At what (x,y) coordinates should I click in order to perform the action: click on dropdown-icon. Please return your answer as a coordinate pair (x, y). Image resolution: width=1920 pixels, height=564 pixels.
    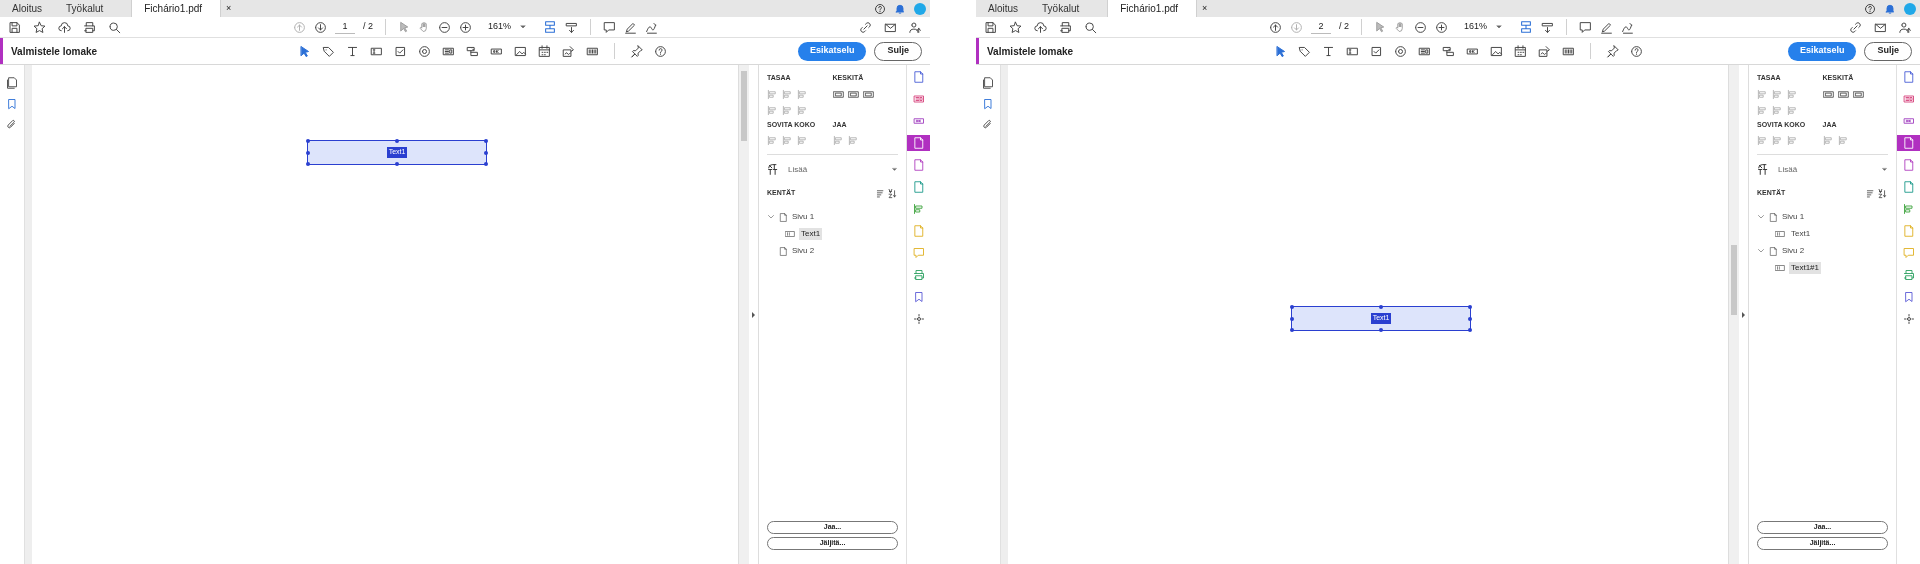
    Looking at the image, I should click on (1448, 51).